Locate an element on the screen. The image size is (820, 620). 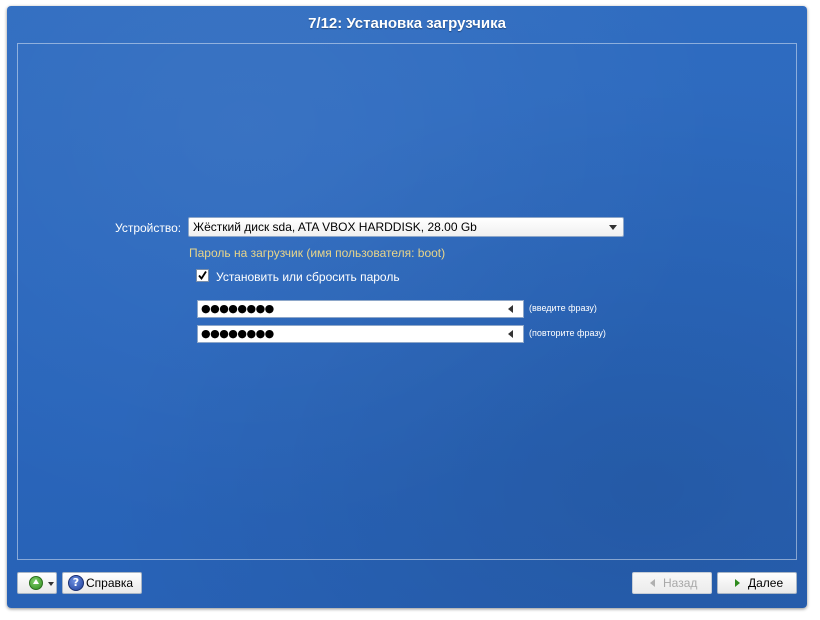
help-button: ? Справка is located at coordinates (102, 583).